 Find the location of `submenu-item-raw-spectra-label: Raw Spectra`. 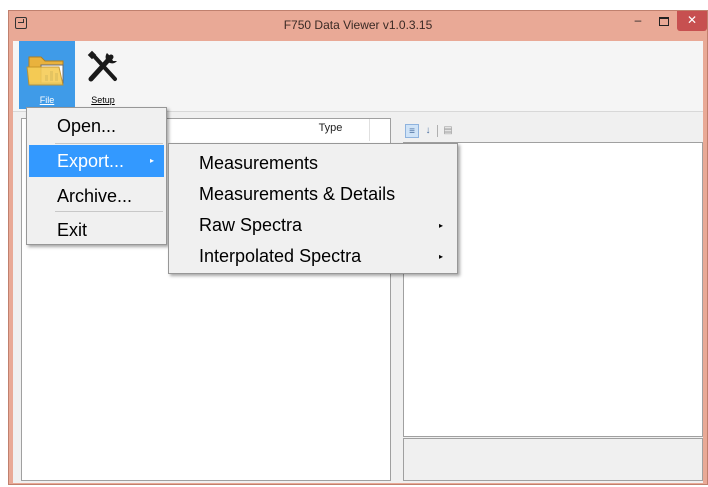

submenu-item-raw-spectra-label: Raw Spectra is located at coordinates (251, 225).